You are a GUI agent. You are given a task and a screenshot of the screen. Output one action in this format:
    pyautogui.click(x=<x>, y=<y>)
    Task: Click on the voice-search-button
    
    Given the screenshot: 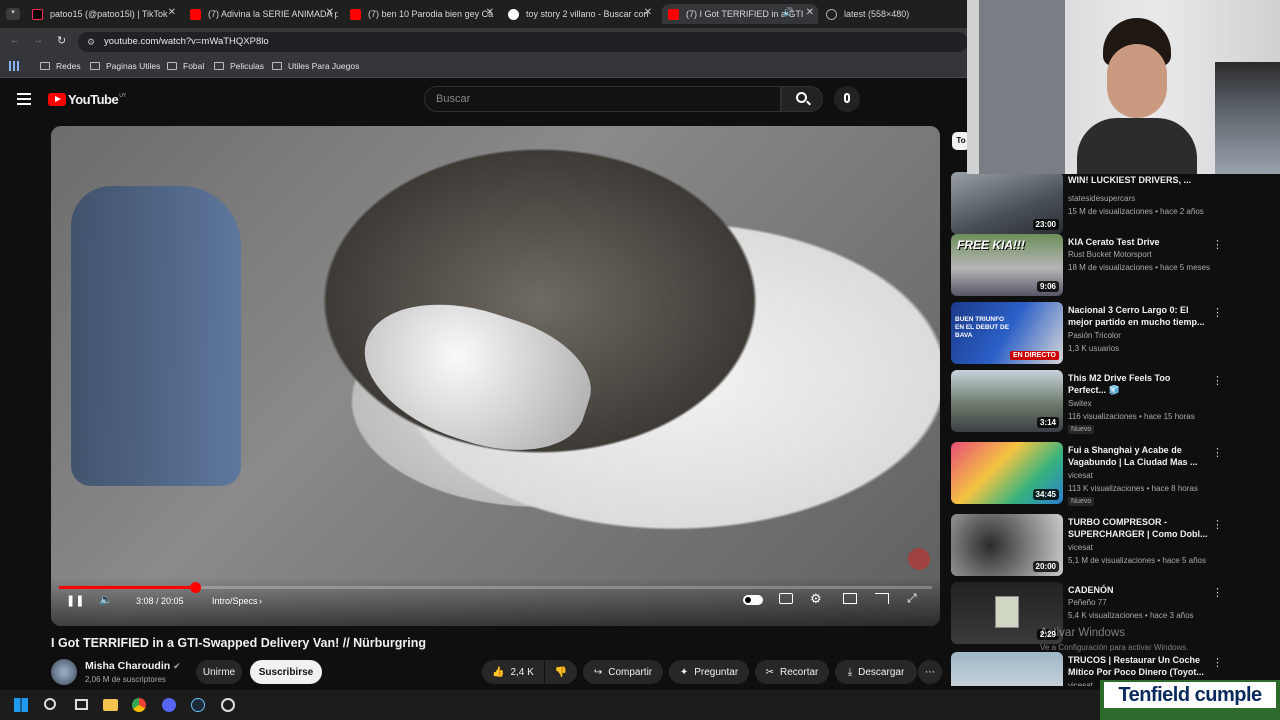 What is the action you would take?
    pyautogui.click(x=847, y=99)
    